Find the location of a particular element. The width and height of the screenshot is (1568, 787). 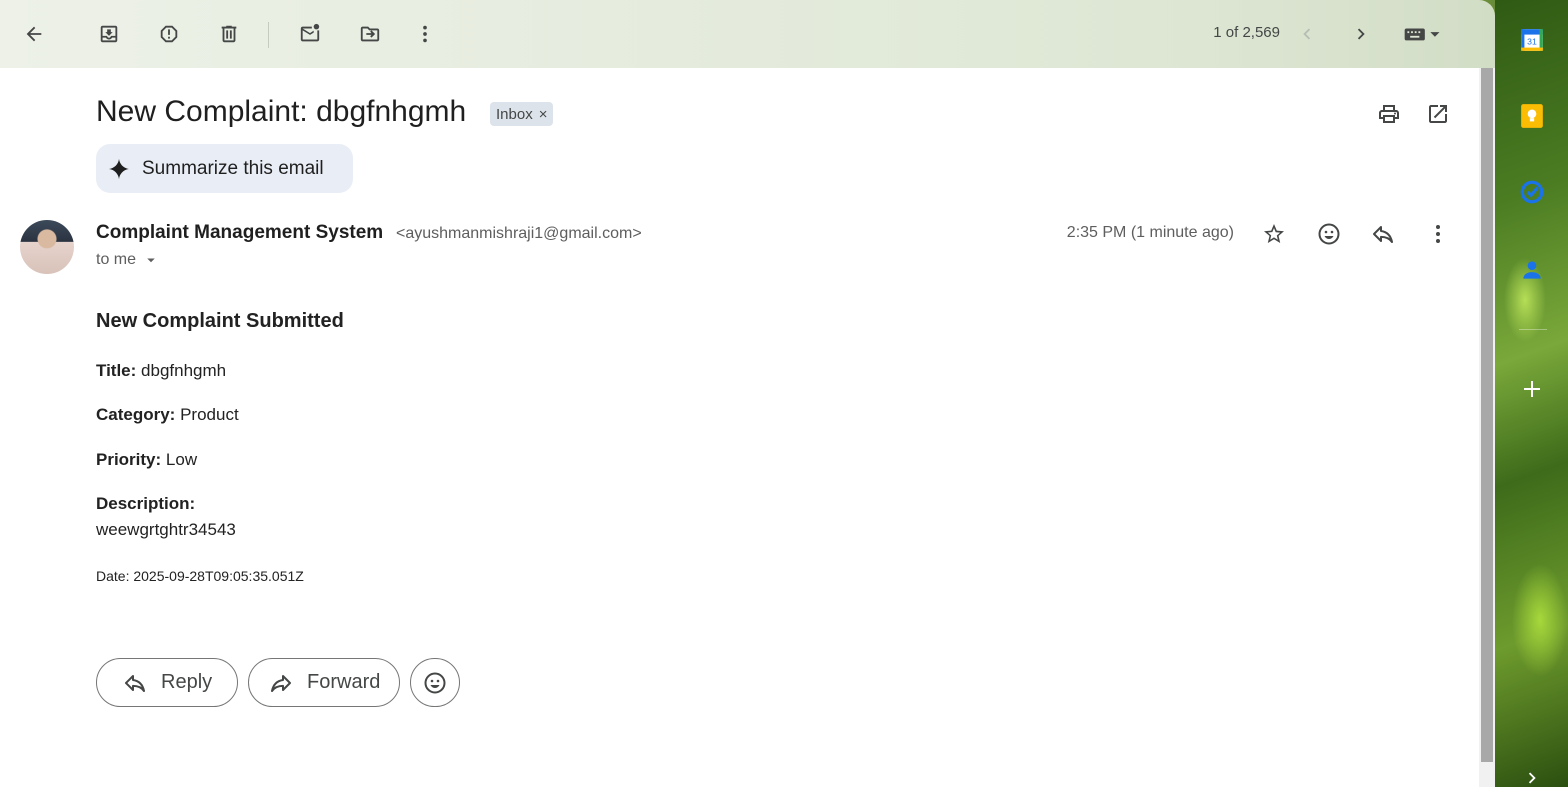

more-options-icon is located at coordinates (1438, 234).